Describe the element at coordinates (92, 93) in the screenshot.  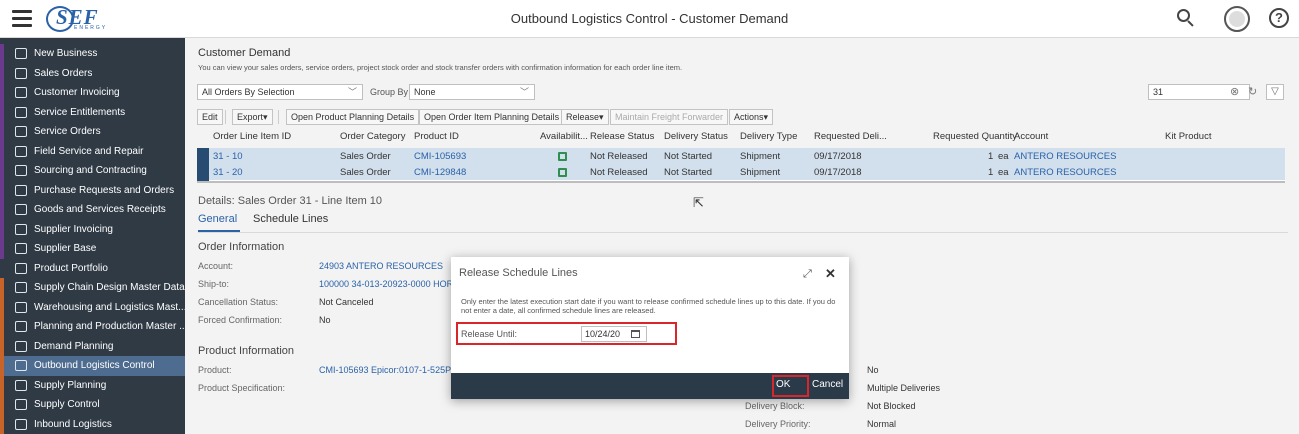
I see `sidebar-item: Customer Invoicing` at that location.